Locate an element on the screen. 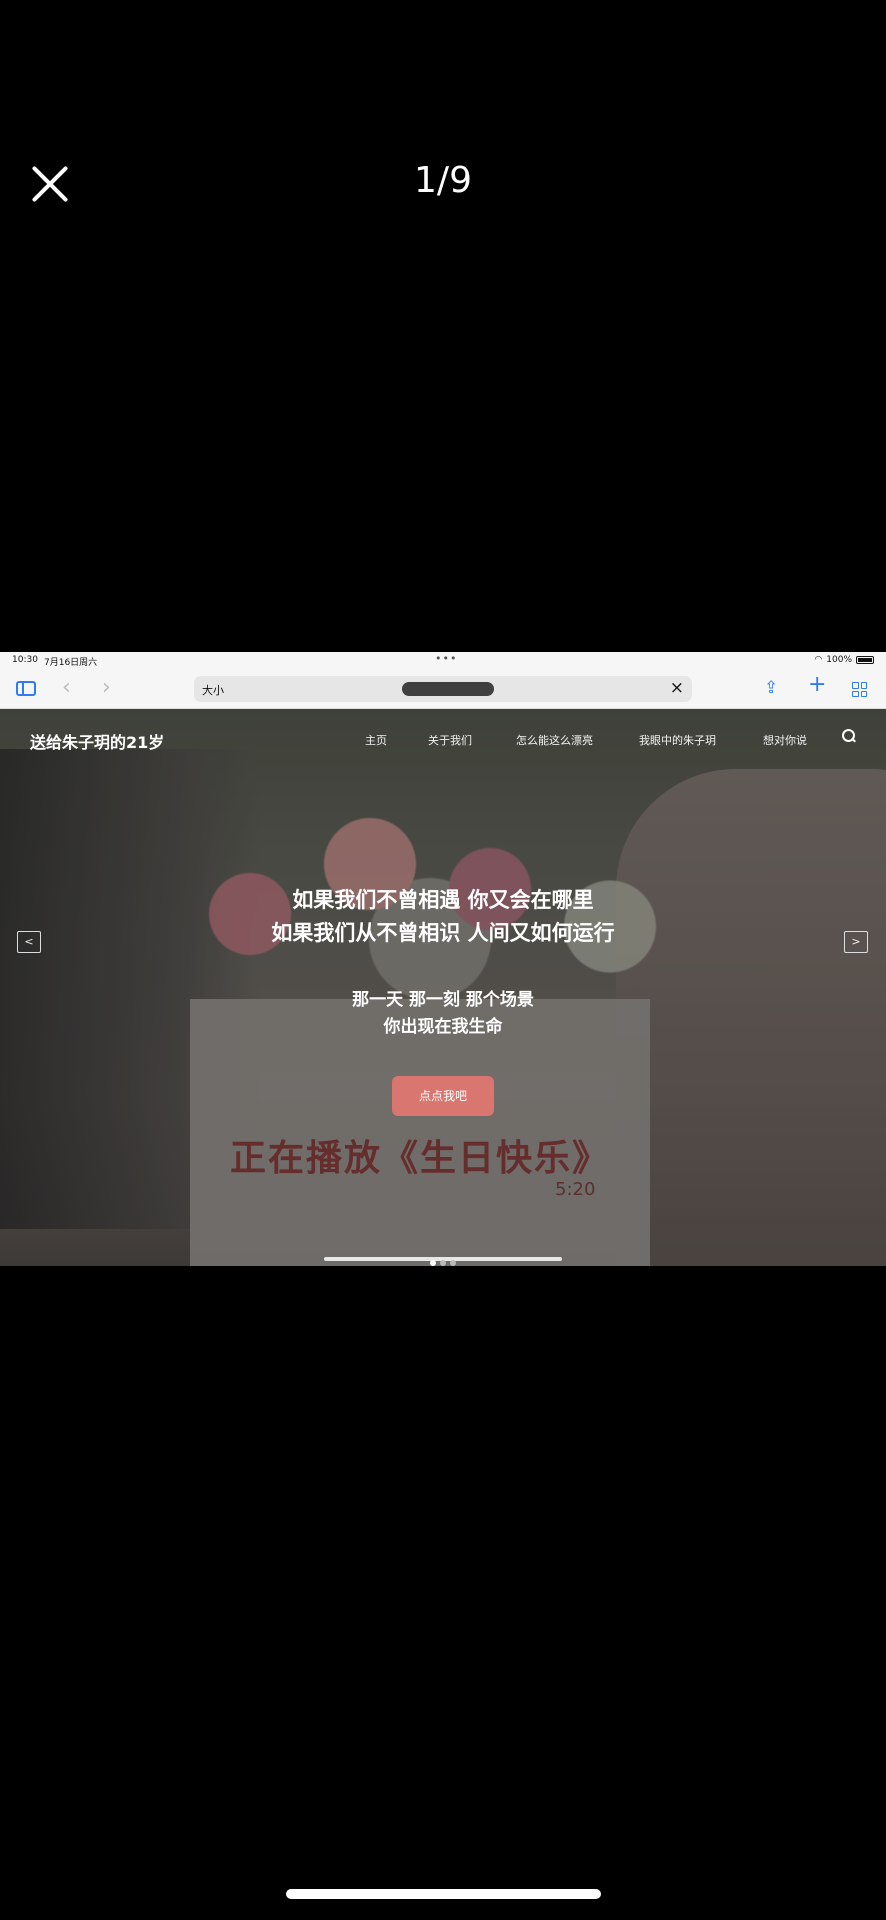 The image size is (886, 1920). nav-item-say-to-you: 想对你说 is located at coordinates (785, 740).